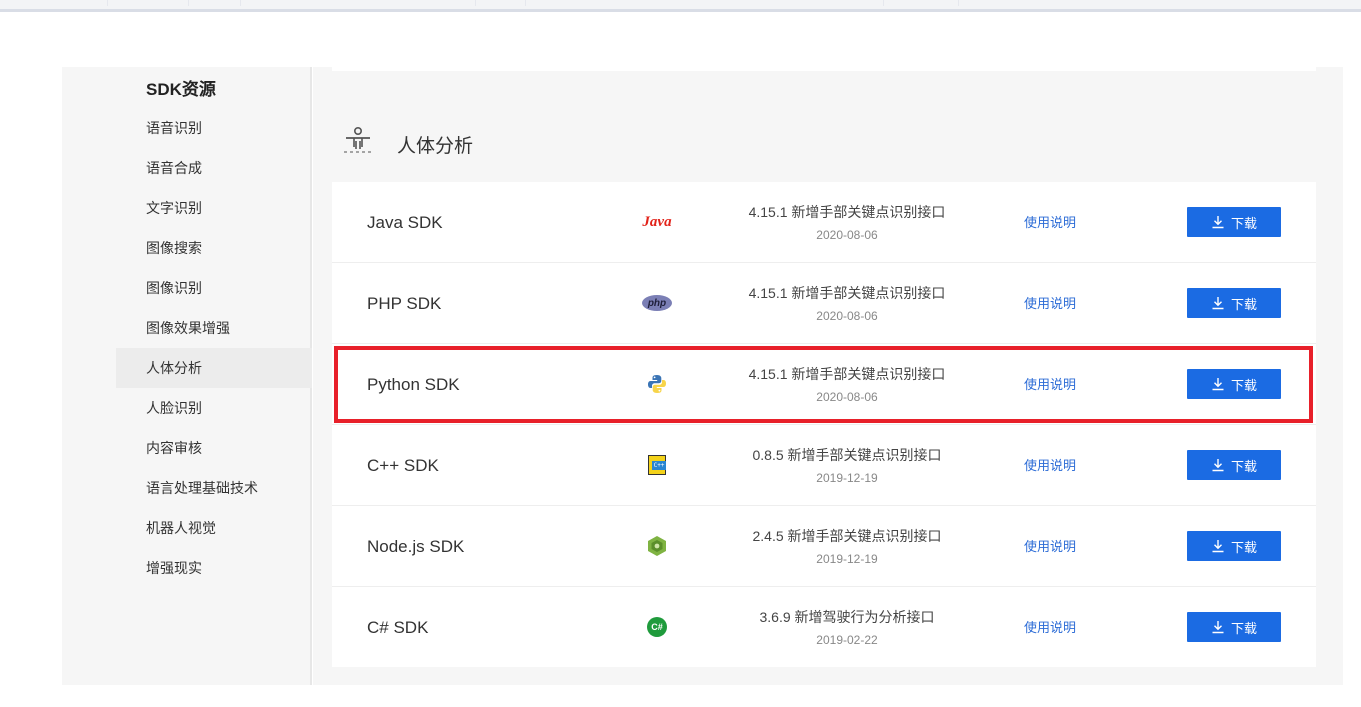  What do you see at coordinates (847, 617) in the screenshot?
I see `sdk-version-note: 3.6.9 新增驾驶行为分析接口` at bounding box center [847, 617].